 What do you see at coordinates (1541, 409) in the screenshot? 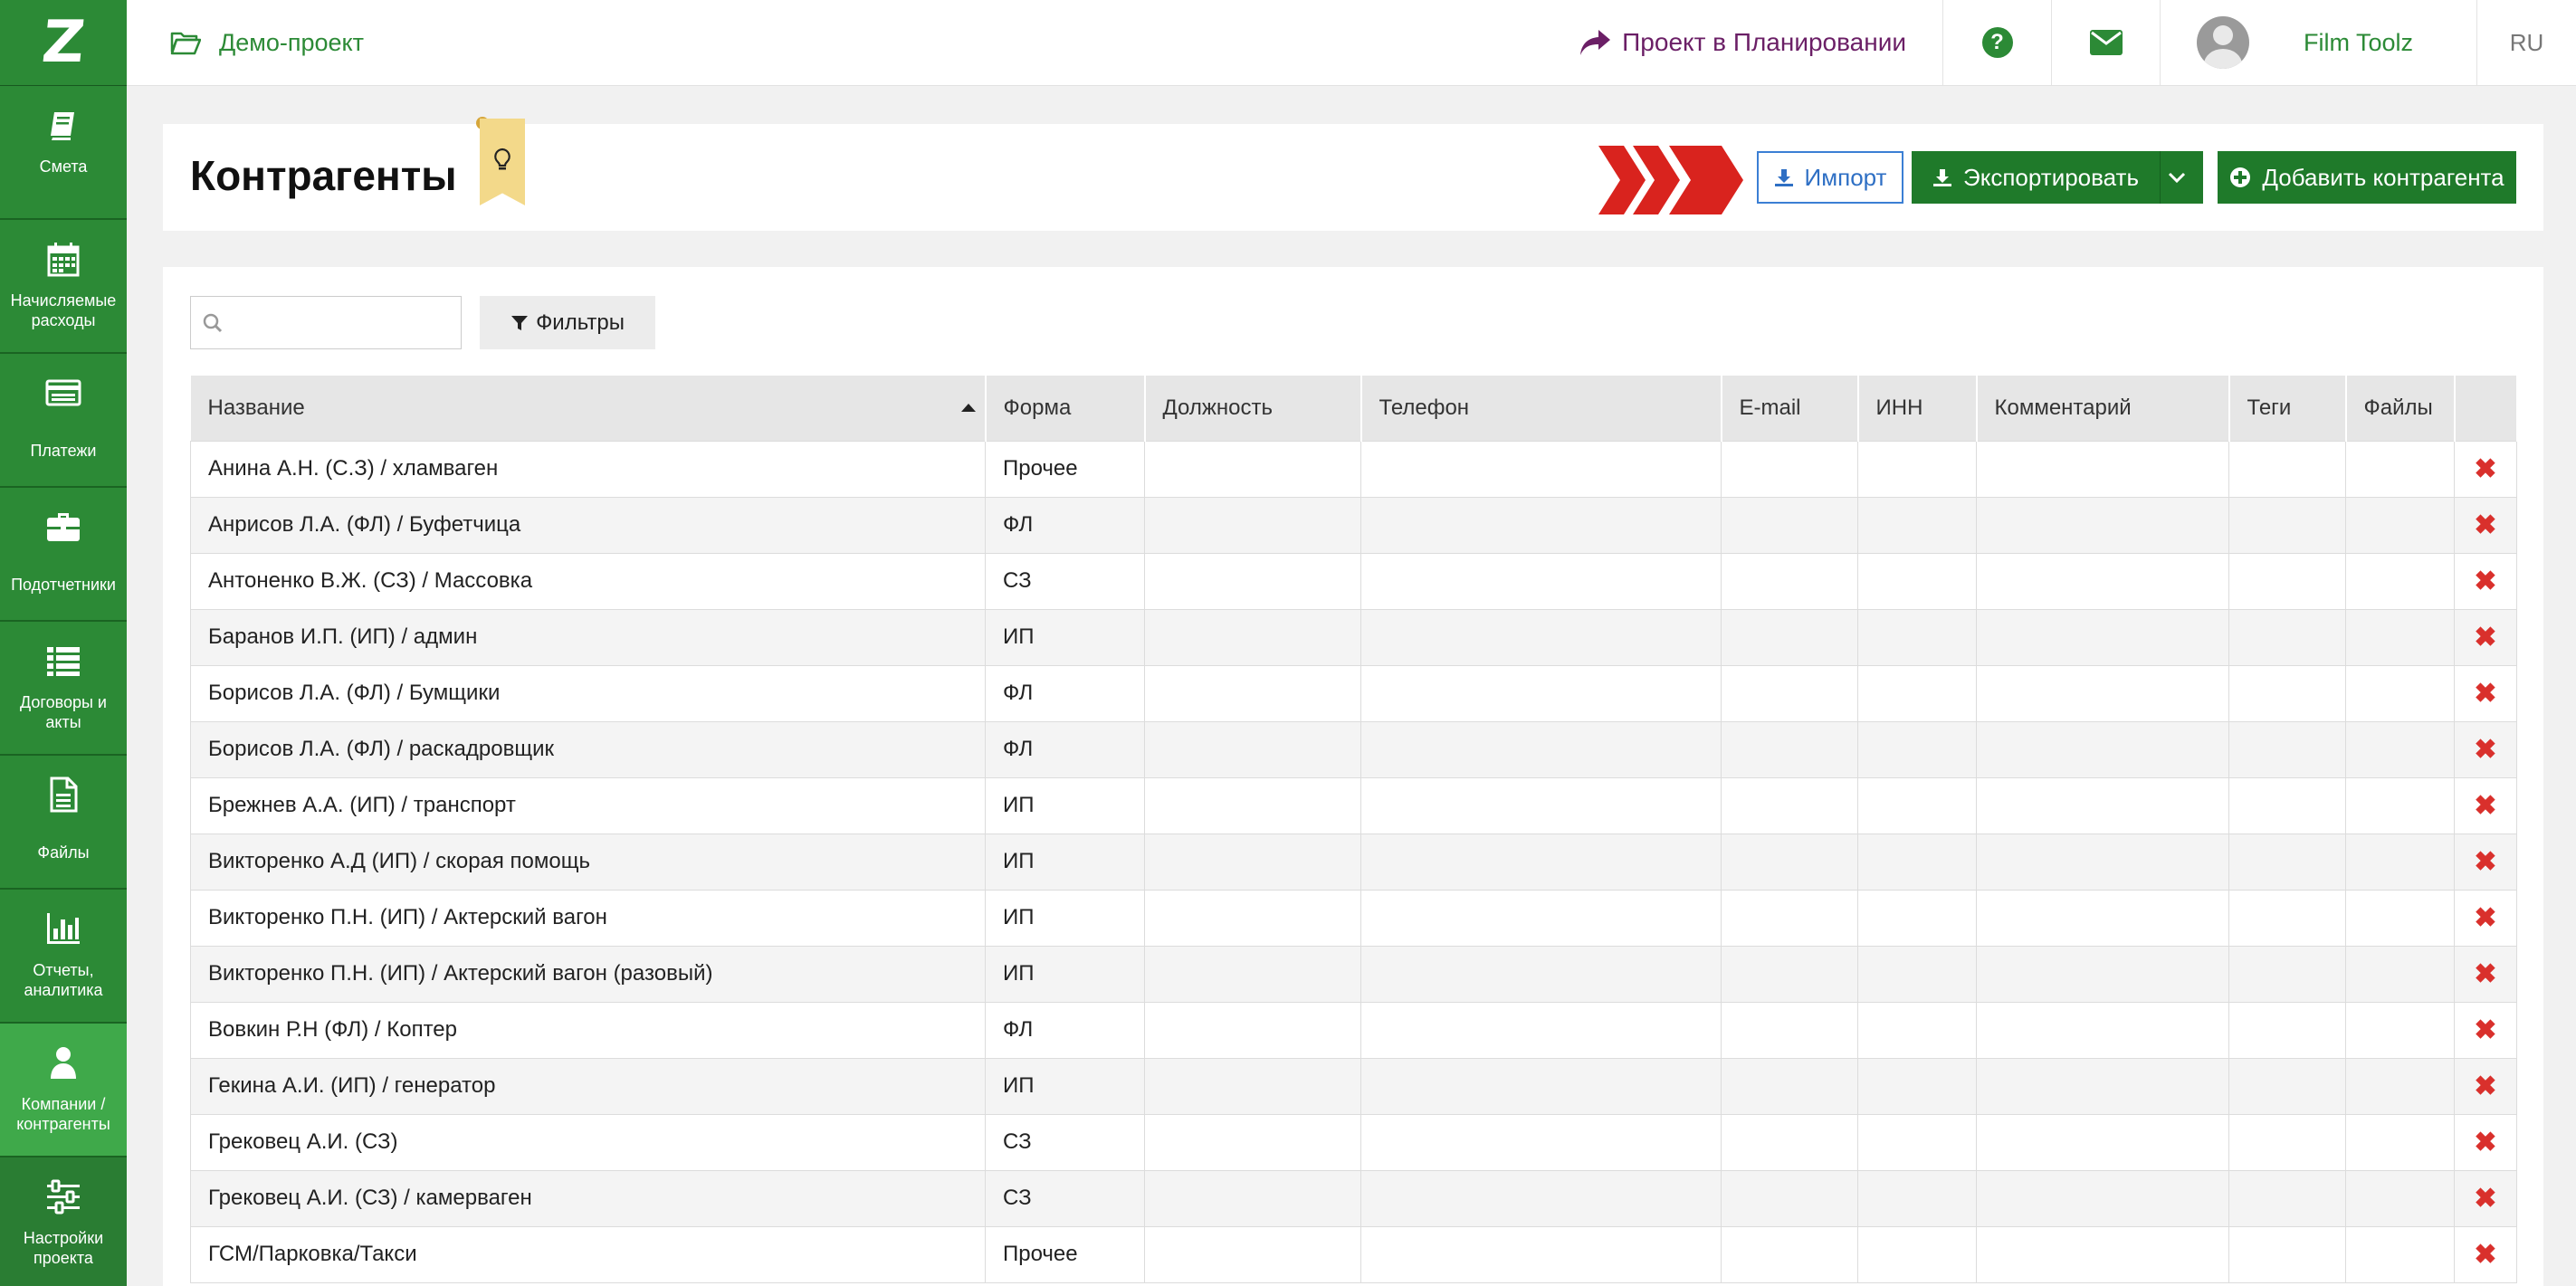
I see `column-header-phone: Телефон` at bounding box center [1541, 409].